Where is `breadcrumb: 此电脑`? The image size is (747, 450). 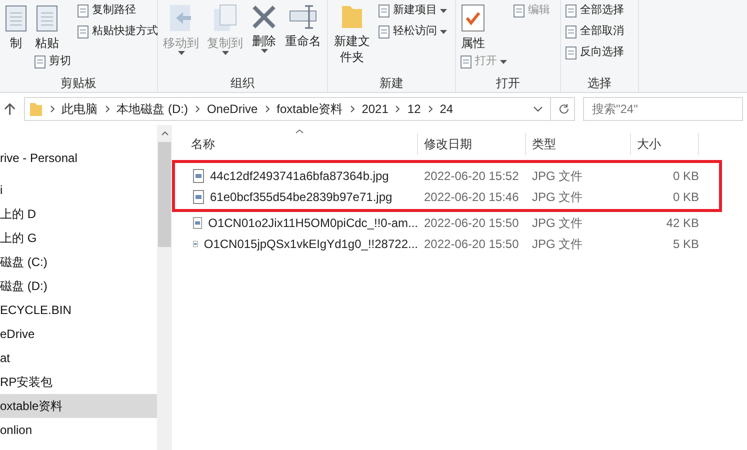
breadcrumb: 此电脑 is located at coordinates (80, 109).